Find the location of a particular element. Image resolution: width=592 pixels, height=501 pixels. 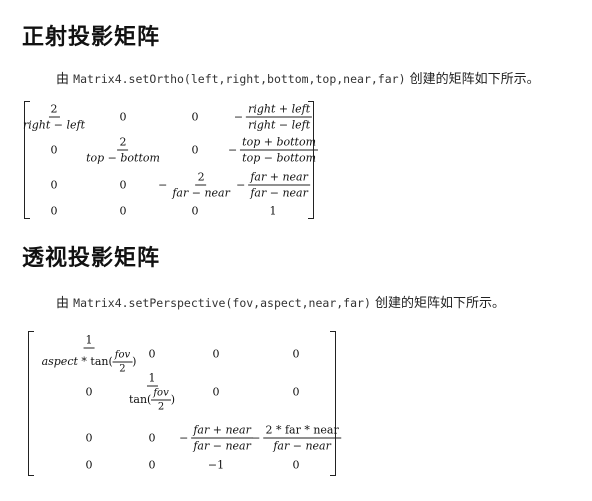

ortho-cell-r1-c0: 0 is located at coordinates (54, 150).